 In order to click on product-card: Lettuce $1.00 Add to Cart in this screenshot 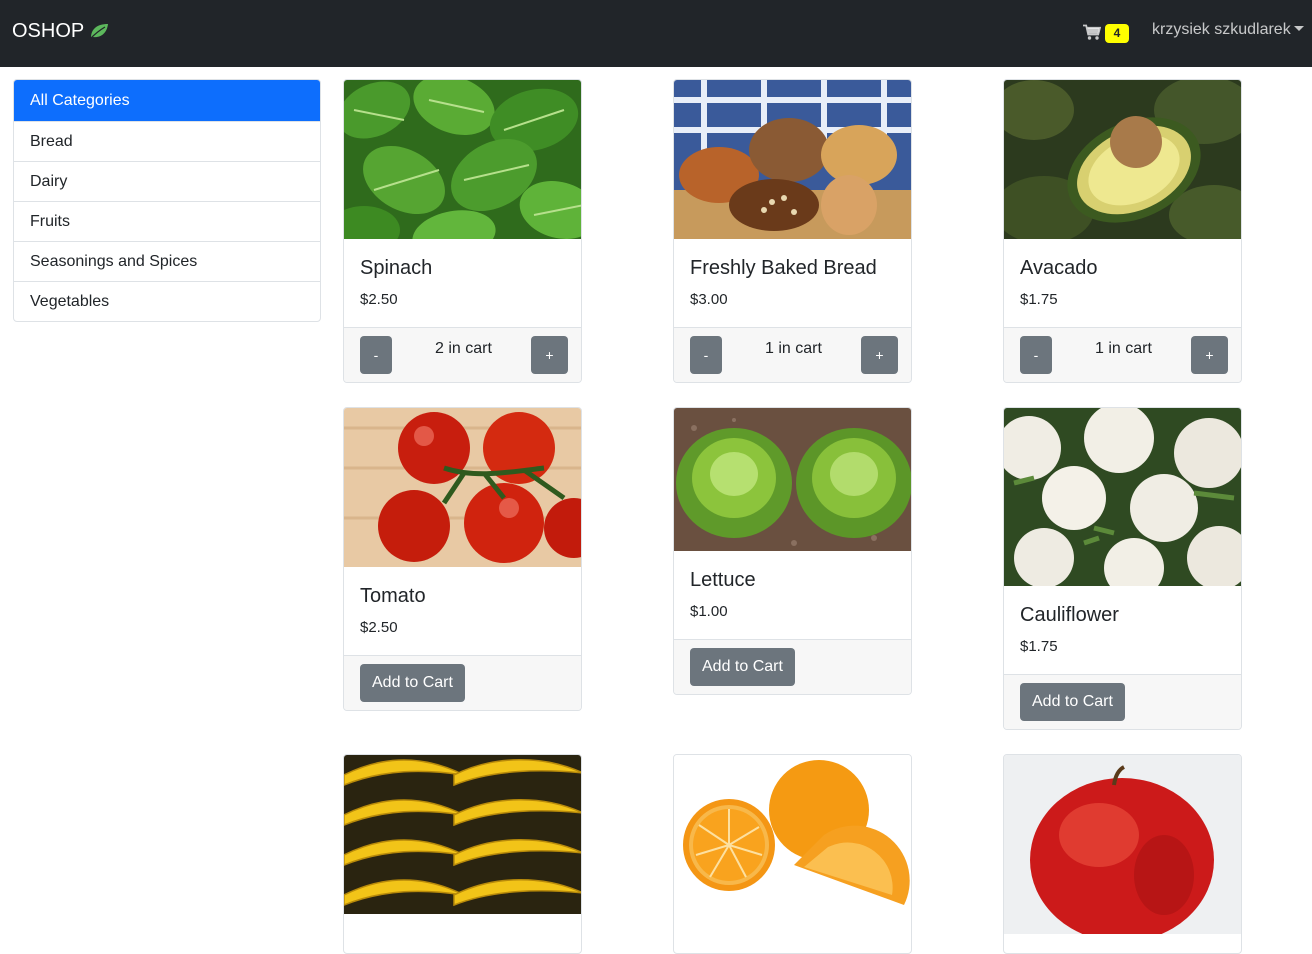, I will do `click(792, 551)`.